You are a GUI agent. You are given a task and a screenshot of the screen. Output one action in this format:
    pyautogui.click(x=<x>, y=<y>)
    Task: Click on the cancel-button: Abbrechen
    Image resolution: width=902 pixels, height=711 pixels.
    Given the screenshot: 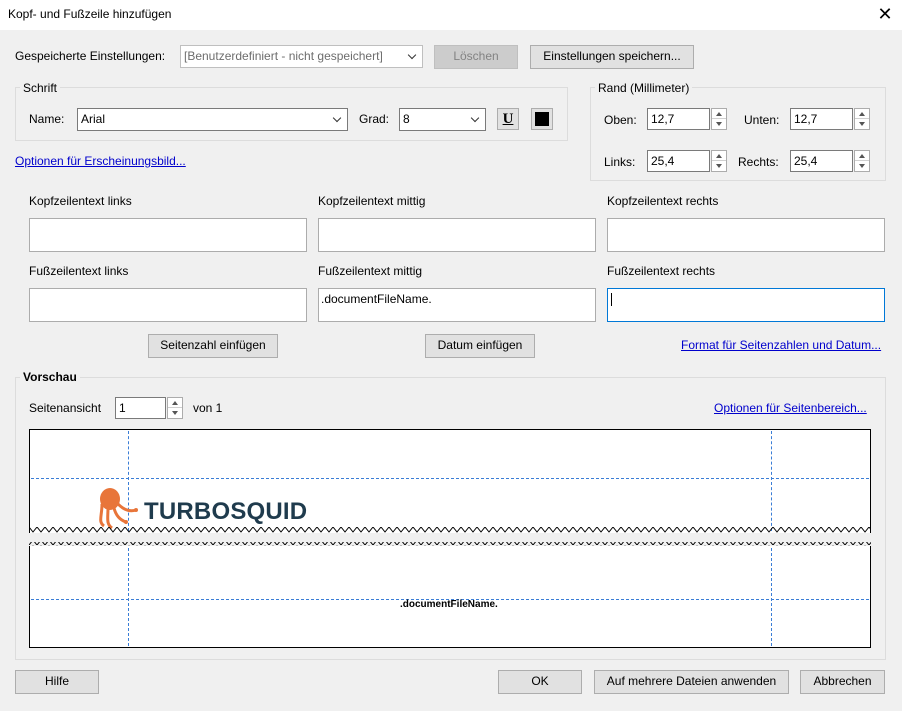 What is the action you would take?
    pyautogui.click(x=842, y=682)
    